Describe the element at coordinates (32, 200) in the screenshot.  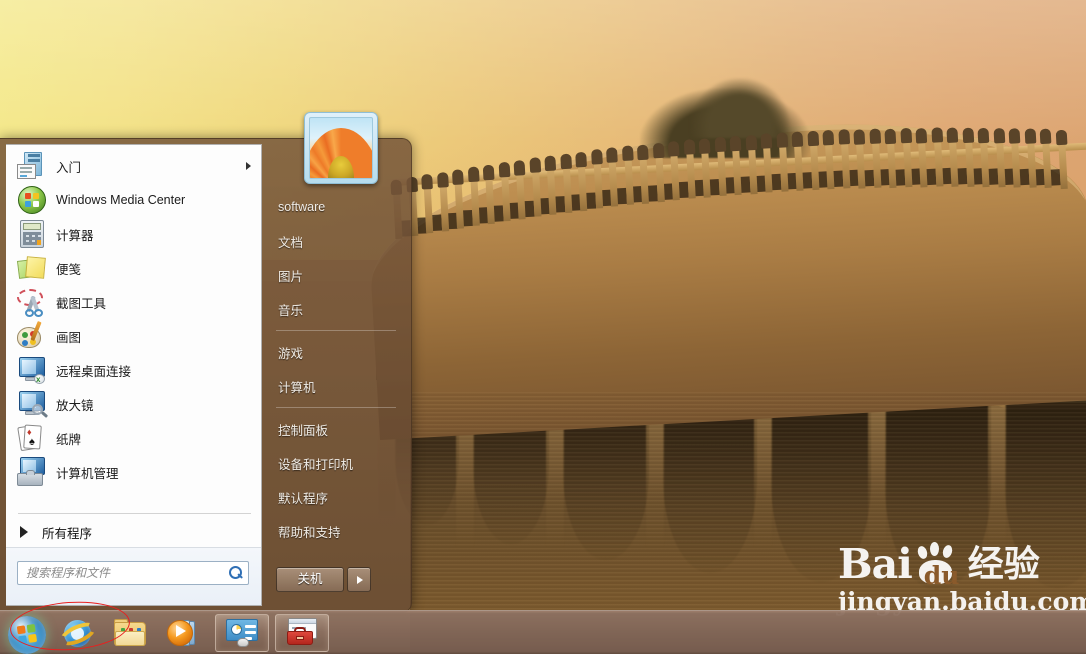
I see `windows-media-center-icon` at that location.